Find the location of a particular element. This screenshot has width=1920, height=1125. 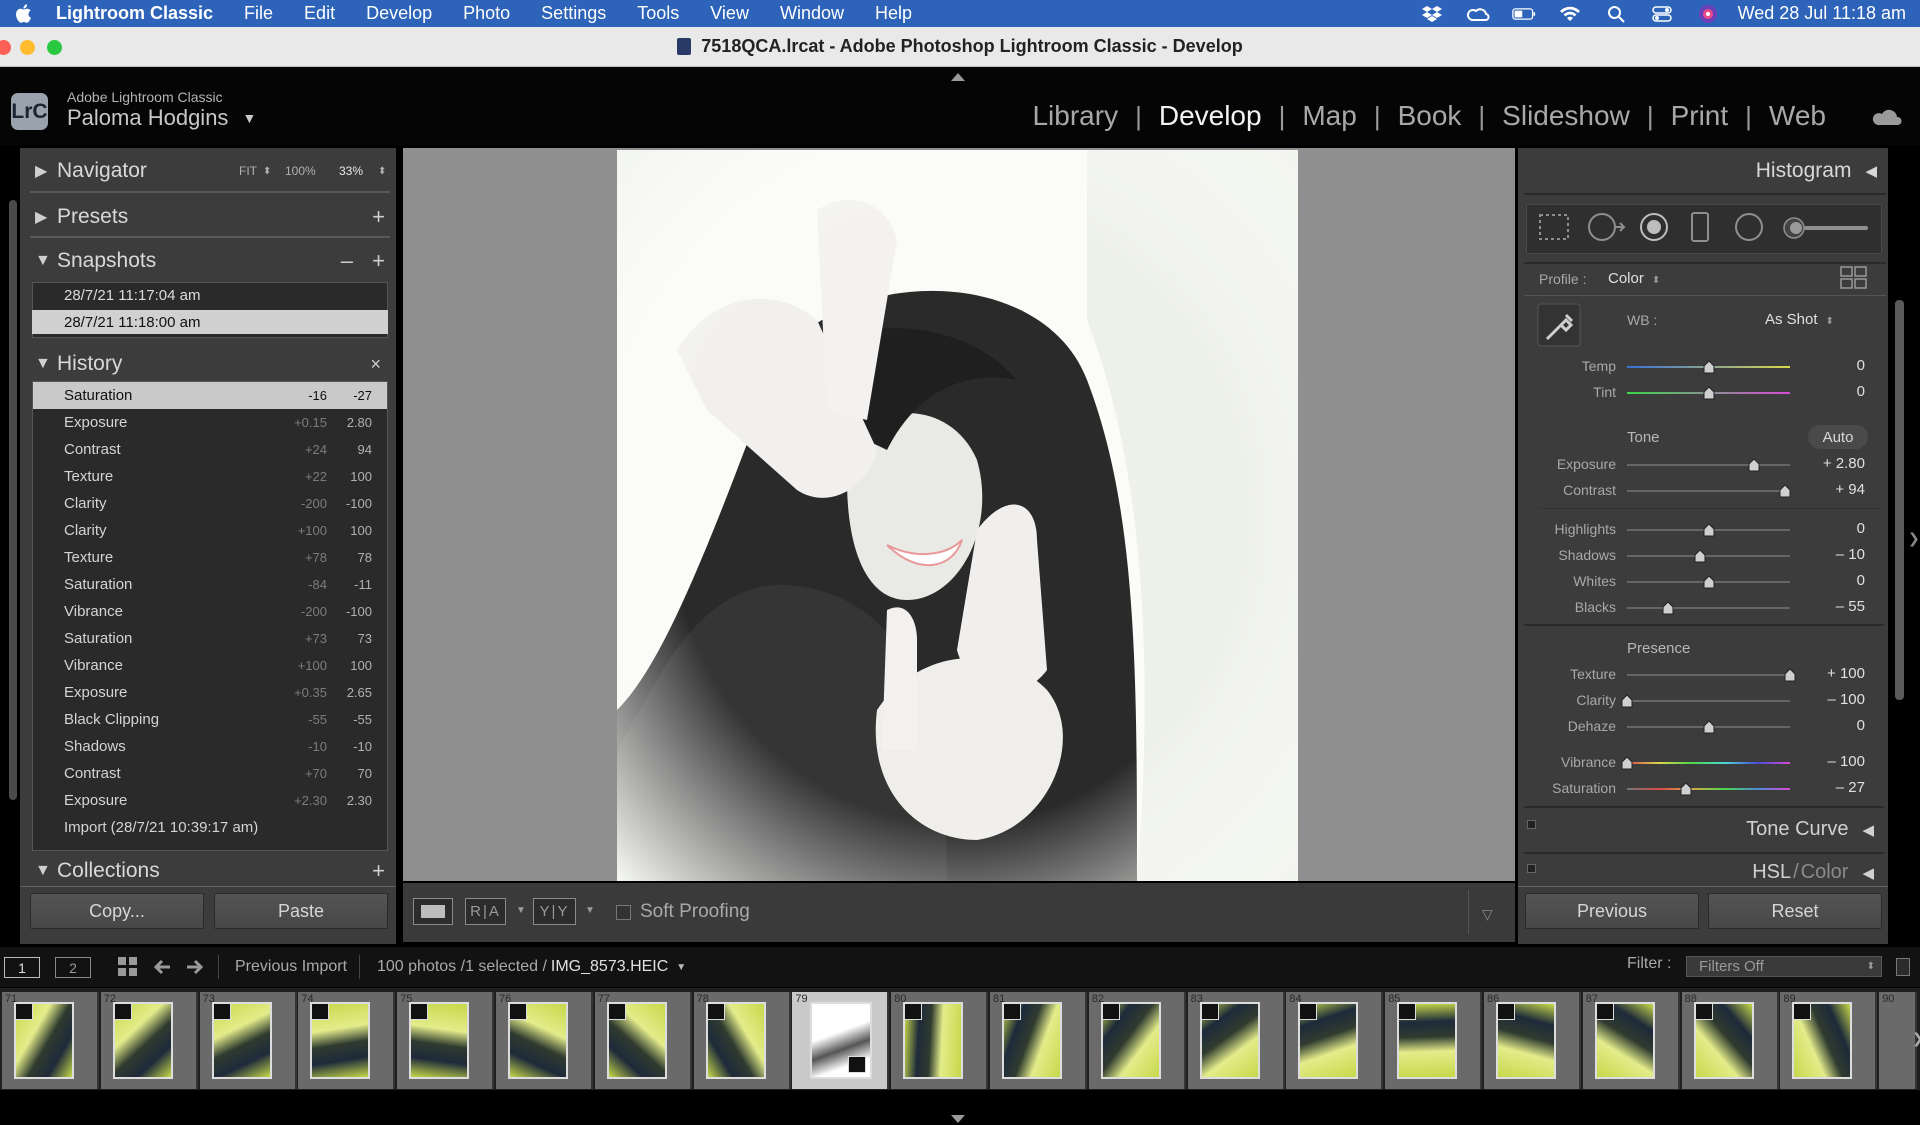

history-item: Black Clipping -55 -55 is located at coordinates (210, 719).